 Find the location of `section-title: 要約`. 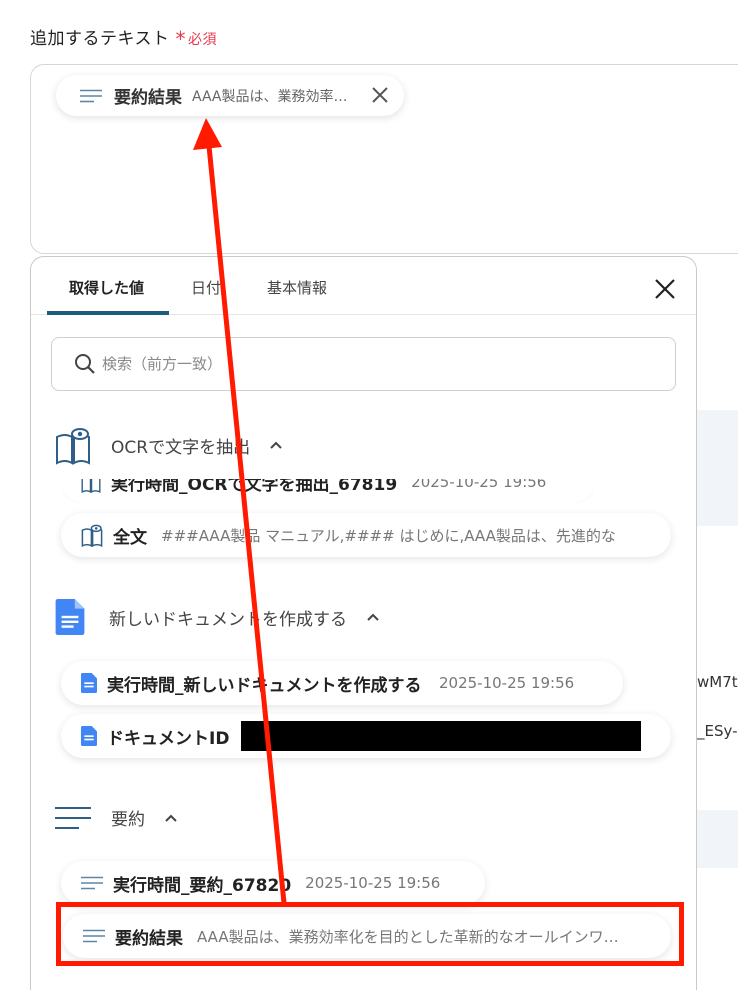

section-title: 要約 is located at coordinates (128, 820).